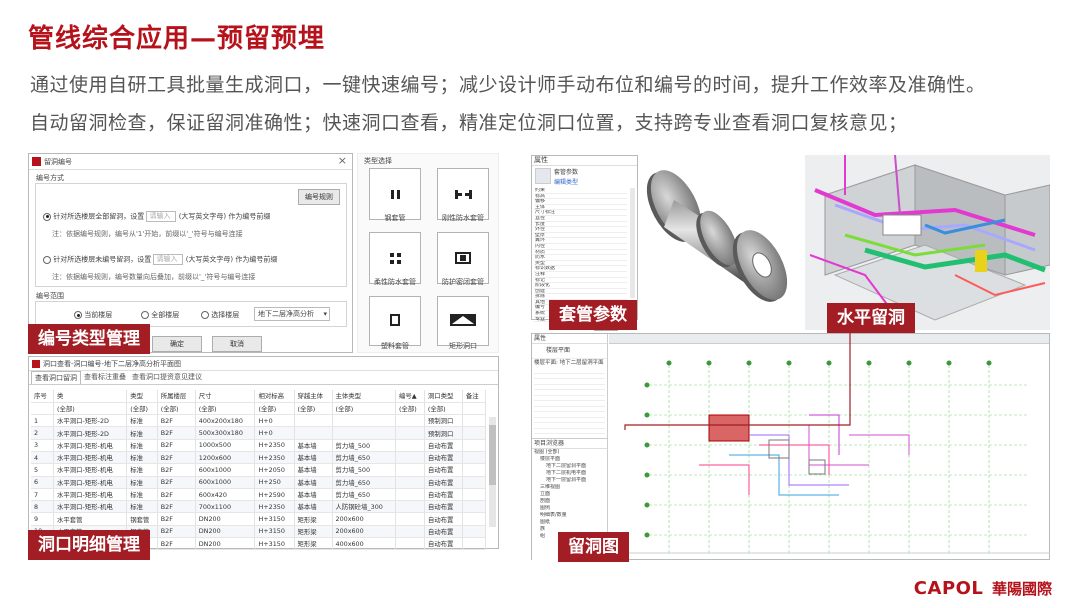 The height and width of the screenshot is (608, 1080). What do you see at coordinates (871, 318) in the screenshot?
I see `caption-horizontal: 水平留洞` at bounding box center [871, 318].